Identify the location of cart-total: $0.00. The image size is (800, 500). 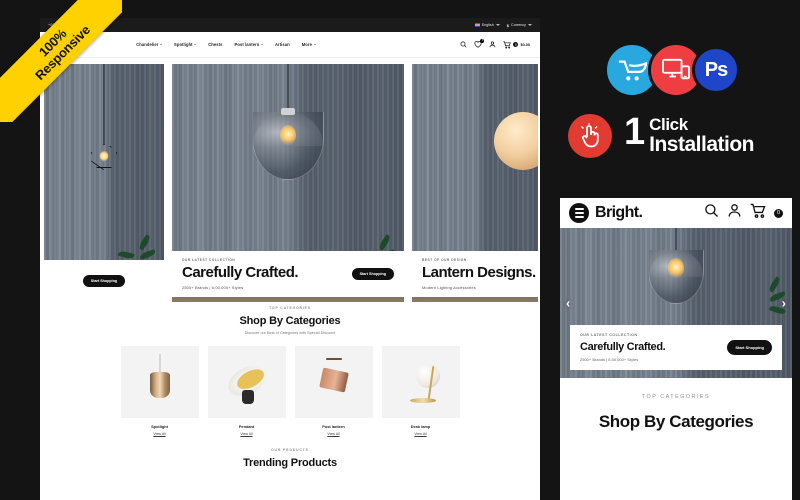
(525, 44).